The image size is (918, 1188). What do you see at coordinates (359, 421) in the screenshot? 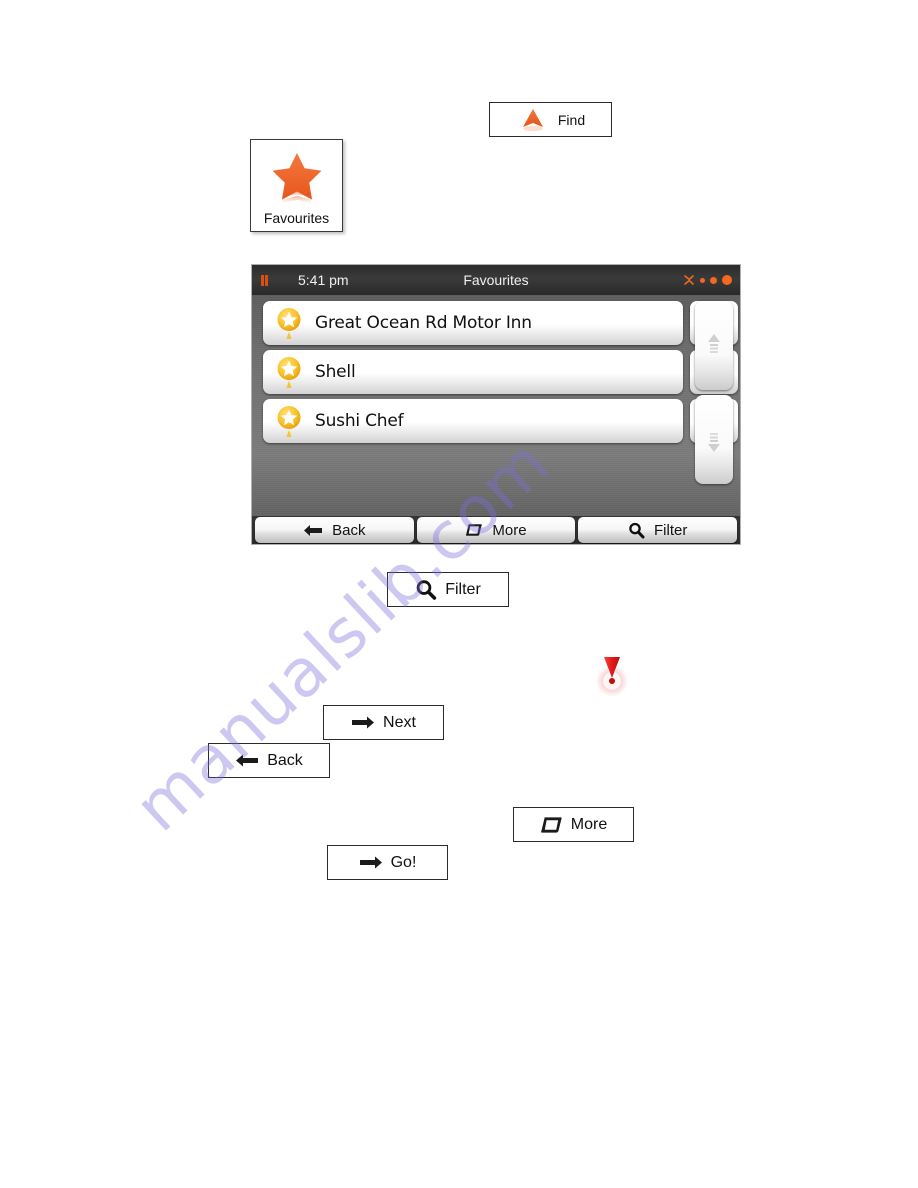
I see `table-row-label: Sushi Chef` at bounding box center [359, 421].